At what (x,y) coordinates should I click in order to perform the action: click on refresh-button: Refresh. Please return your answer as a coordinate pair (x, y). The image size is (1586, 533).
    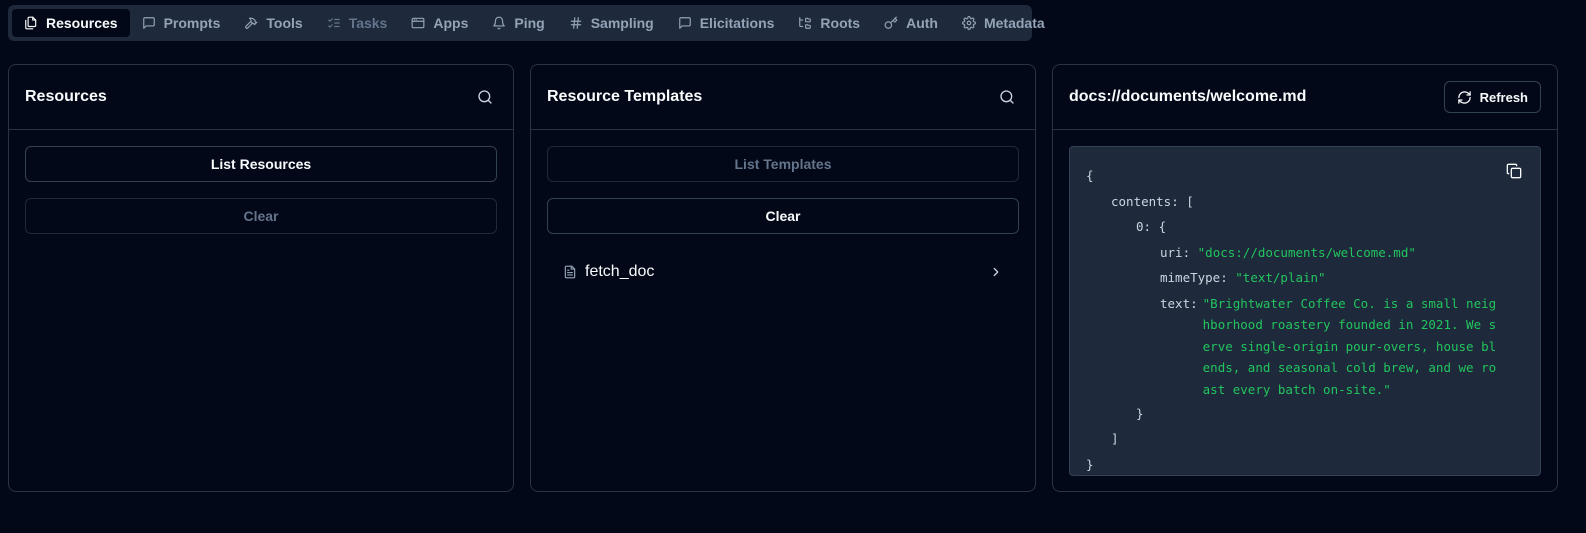
    Looking at the image, I should click on (1492, 97).